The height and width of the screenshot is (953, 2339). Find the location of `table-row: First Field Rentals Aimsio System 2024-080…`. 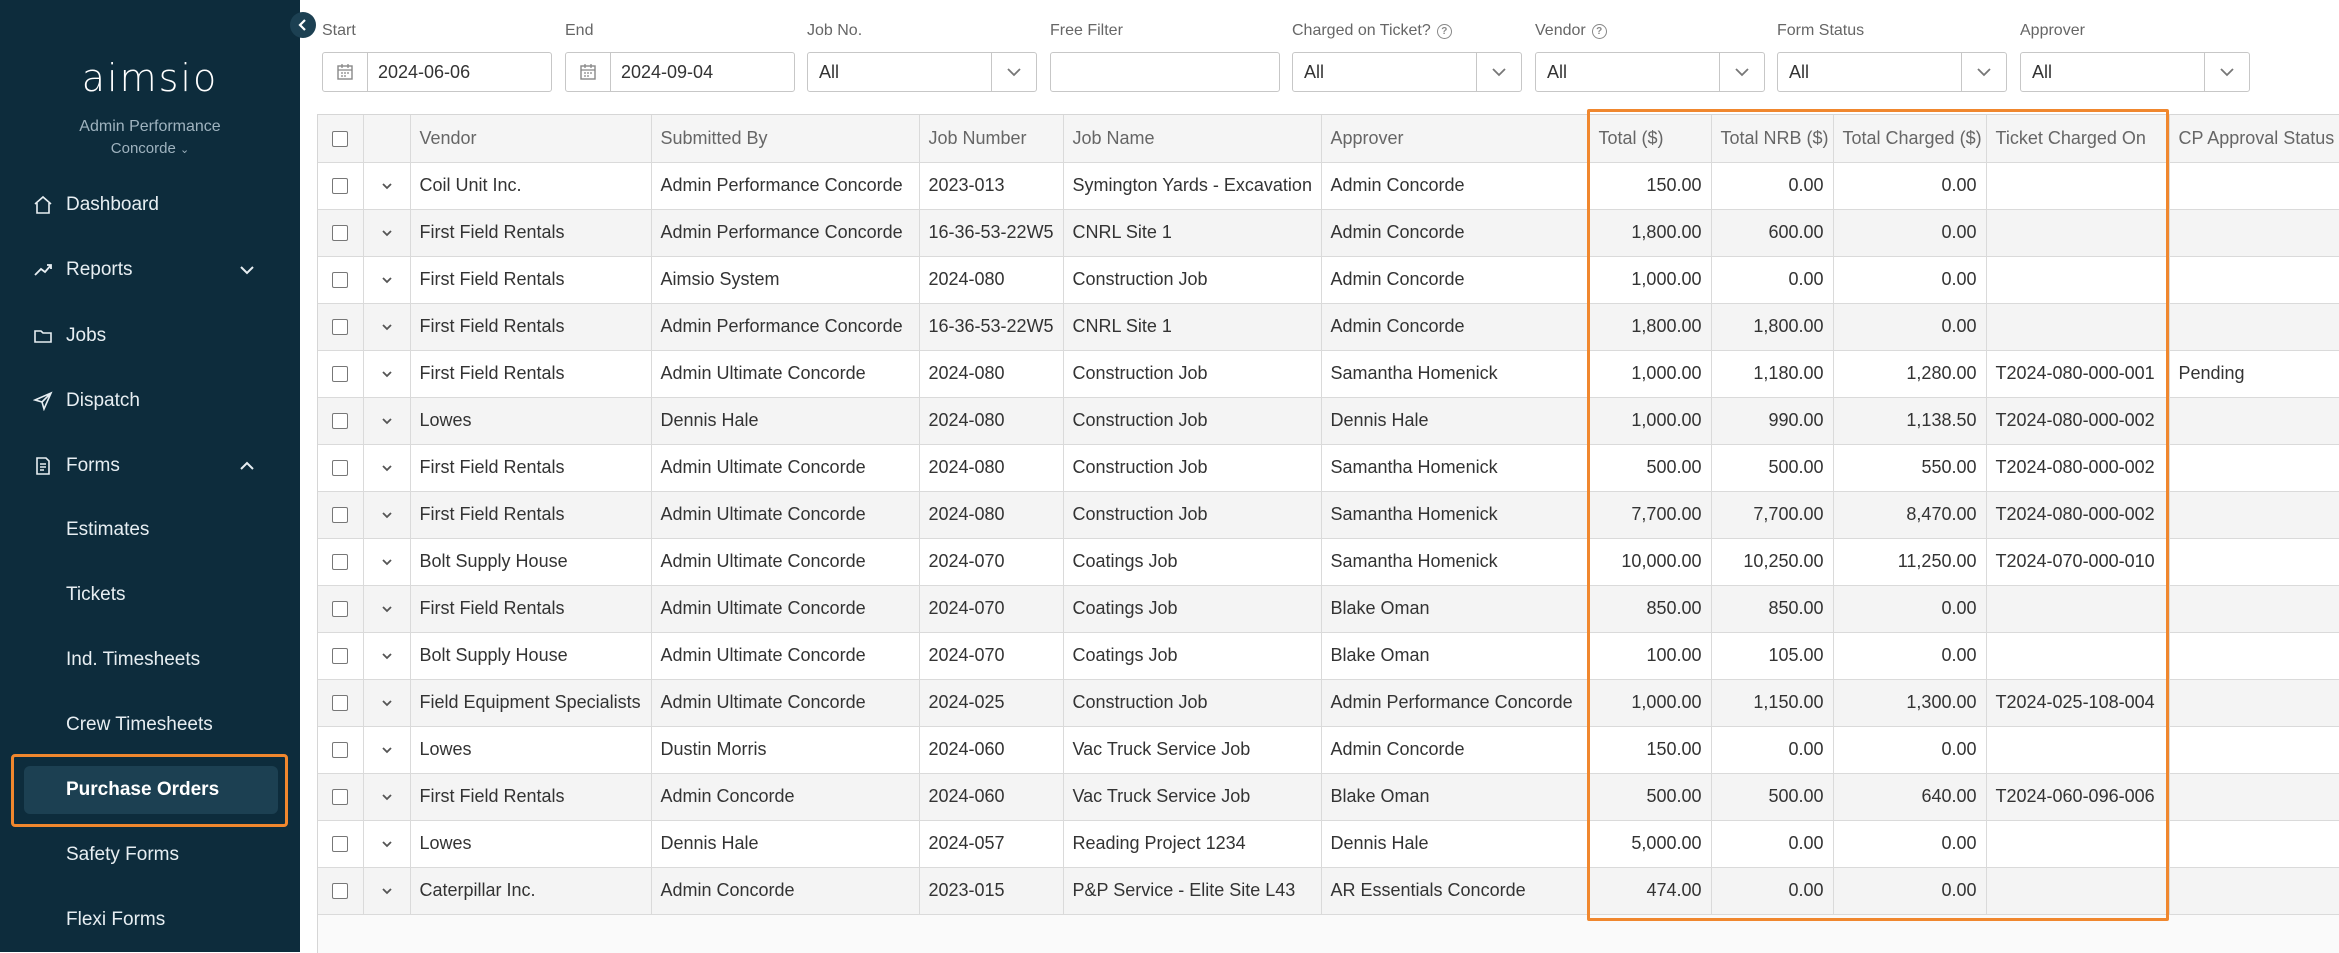

table-row: First Field Rentals Aimsio System 2024-080… is located at coordinates (1328, 280).